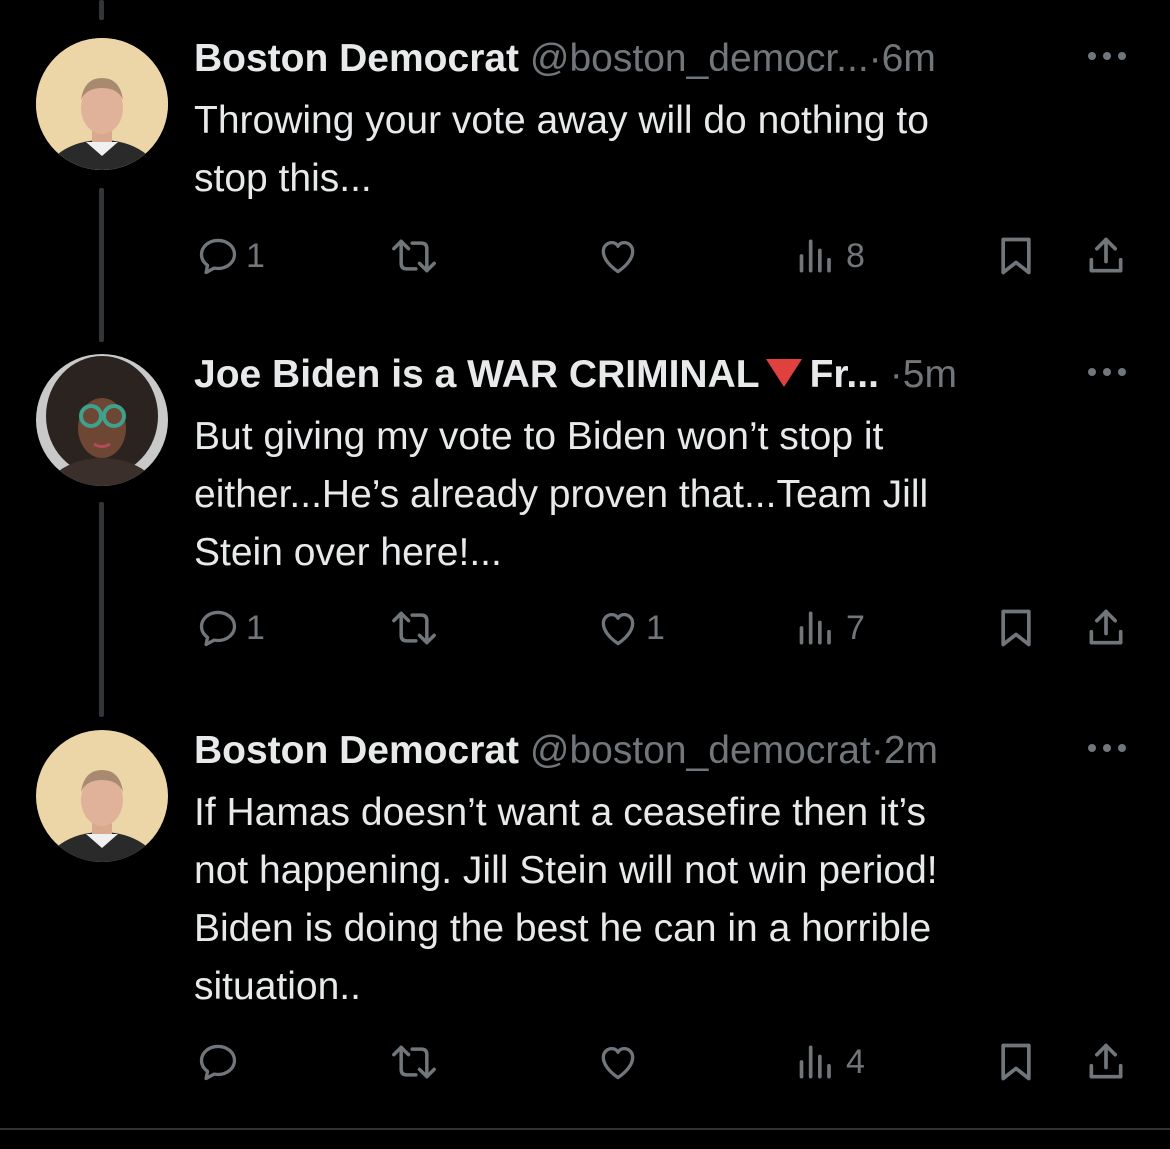 This screenshot has width=1170, height=1149. I want to click on tweet-header: Boston Democrat @boston_democr...·6m, so click(624, 59).